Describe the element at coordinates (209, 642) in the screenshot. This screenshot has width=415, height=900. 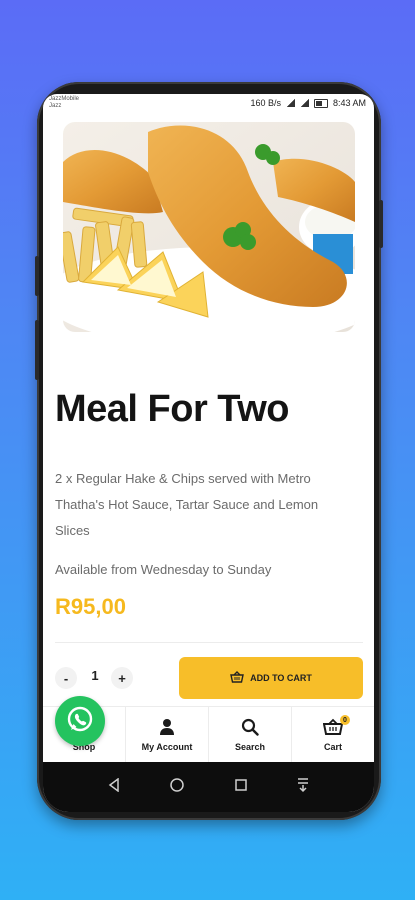
I see `divider` at that location.